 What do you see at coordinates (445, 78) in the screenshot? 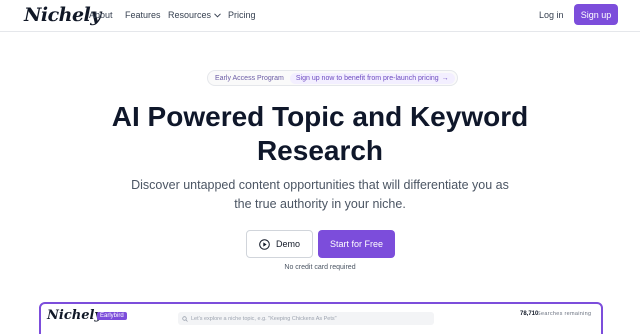
I see `arrow-right-icon: →` at bounding box center [445, 78].